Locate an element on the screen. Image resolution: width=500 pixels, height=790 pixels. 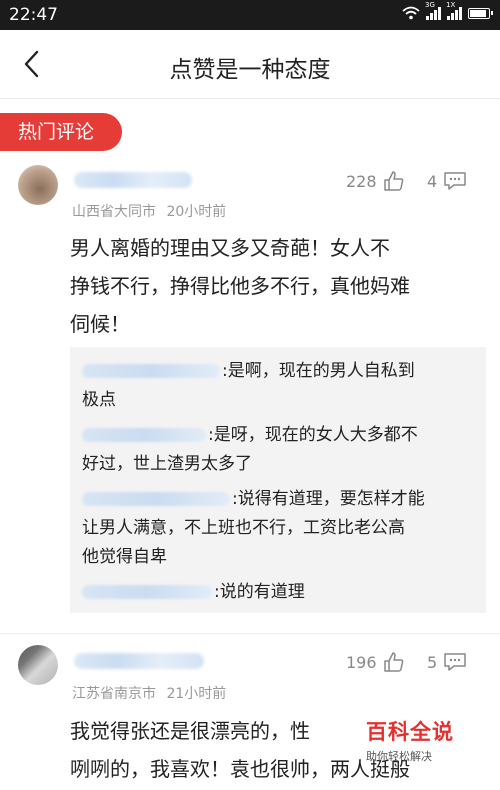
comment-meta: 江苏省南京市 21小时前 is located at coordinates (149, 693).